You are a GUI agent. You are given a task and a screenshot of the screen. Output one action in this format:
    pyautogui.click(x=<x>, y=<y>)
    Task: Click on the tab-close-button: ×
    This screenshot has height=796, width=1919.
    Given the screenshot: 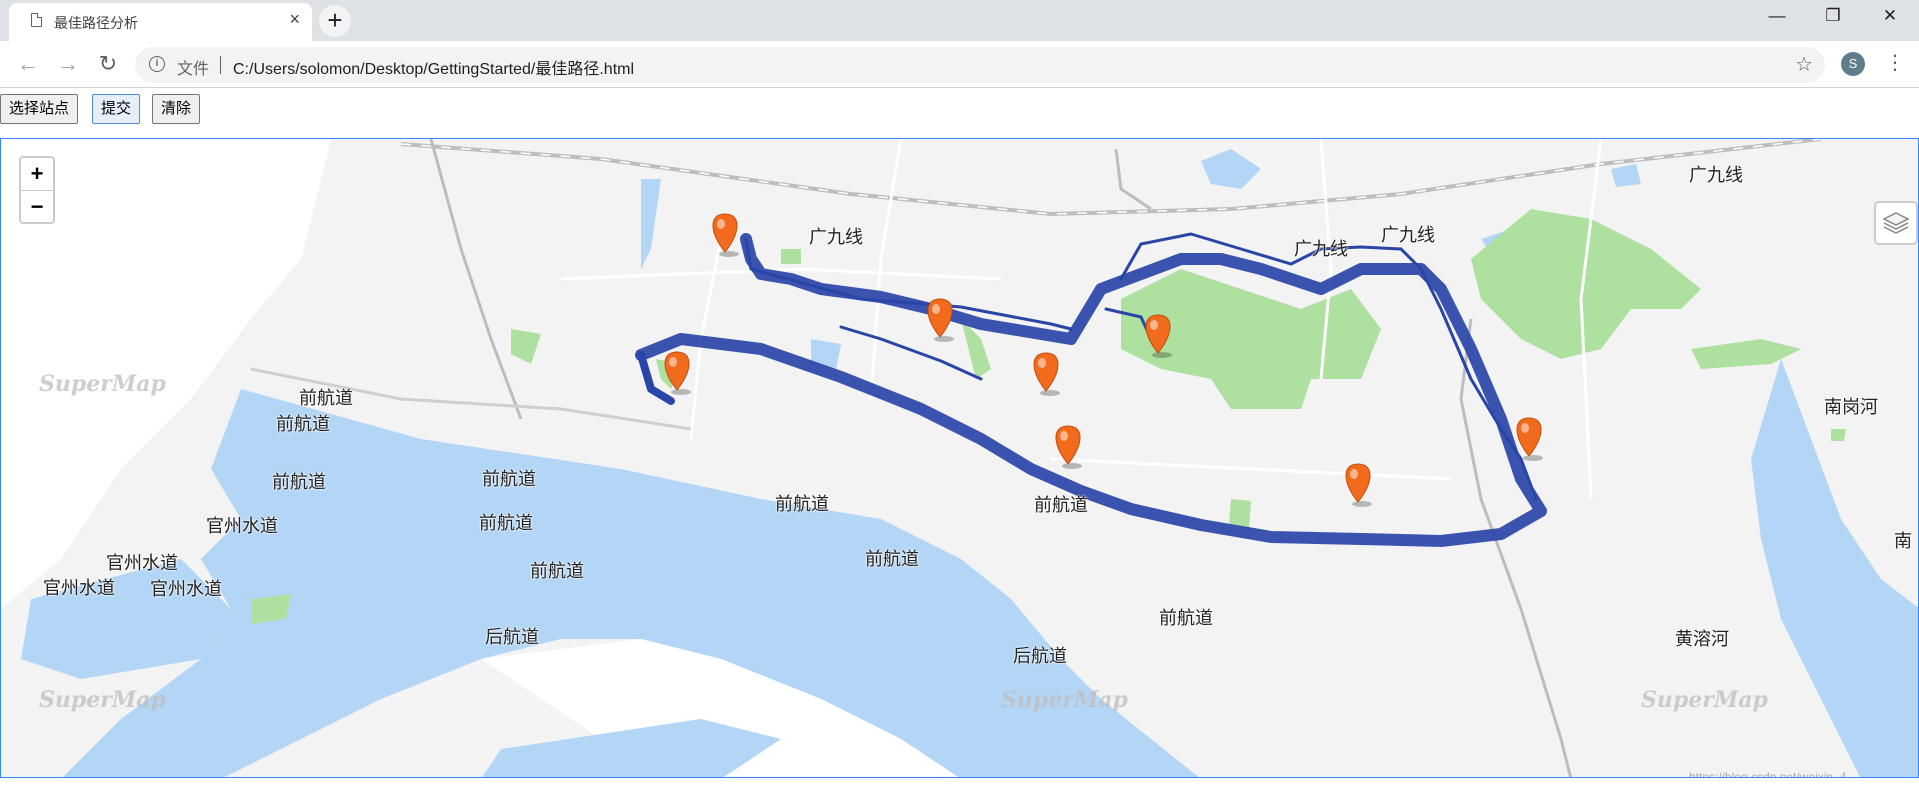 What is the action you would take?
    pyautogui.click(x=294, y=19)
    